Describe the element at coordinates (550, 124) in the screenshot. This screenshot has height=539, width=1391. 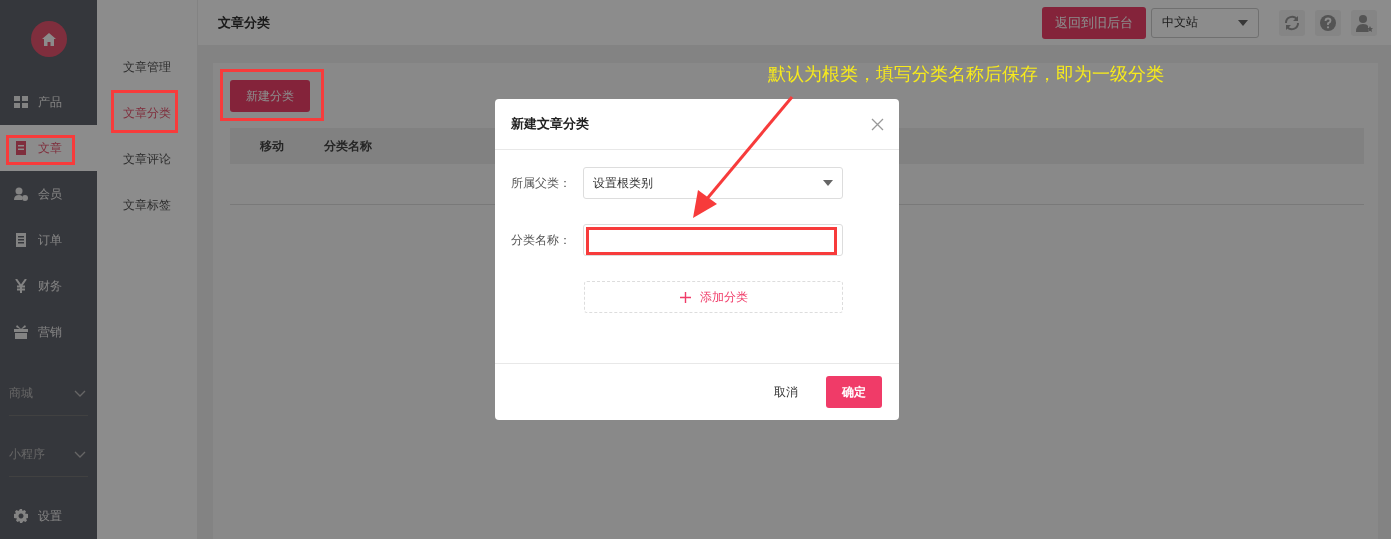
I see `dialog-title: 新建文章分类` at that location.